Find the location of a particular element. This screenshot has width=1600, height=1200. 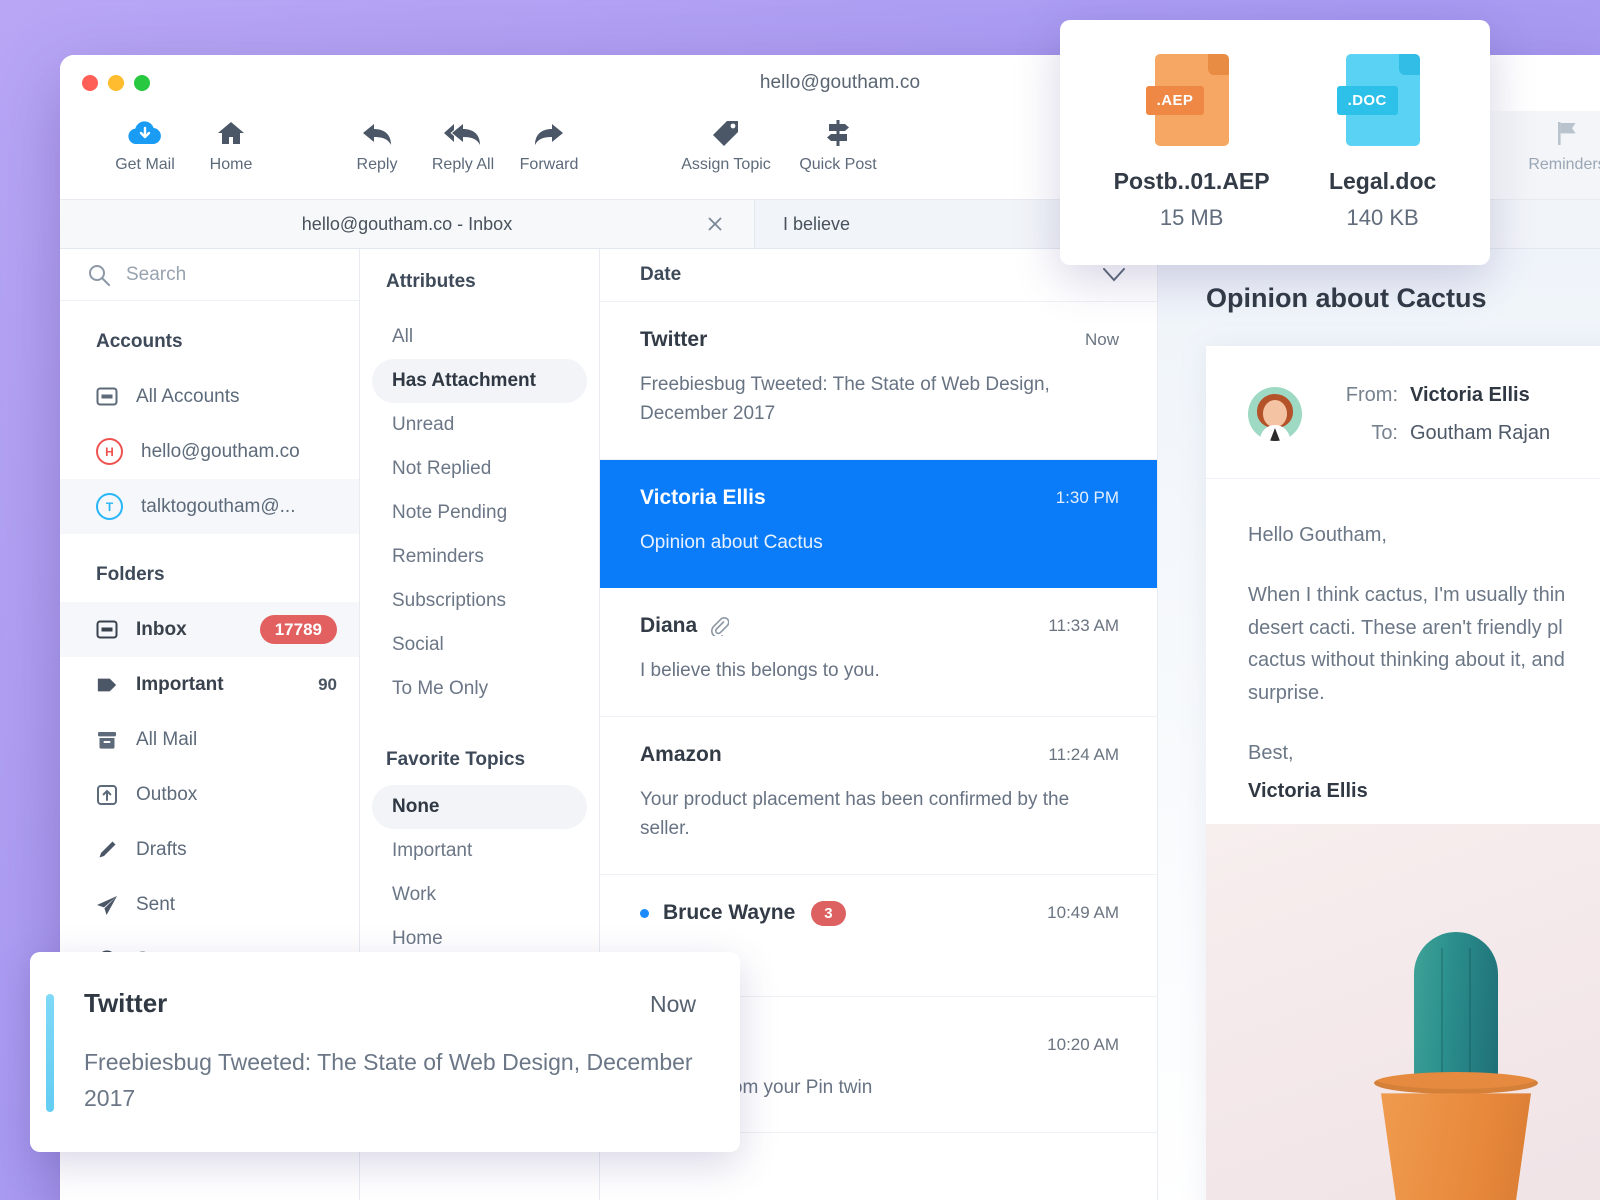

tab-inbox-label: hello@goutham.co - Inbox is located at coordinates (407, 223).